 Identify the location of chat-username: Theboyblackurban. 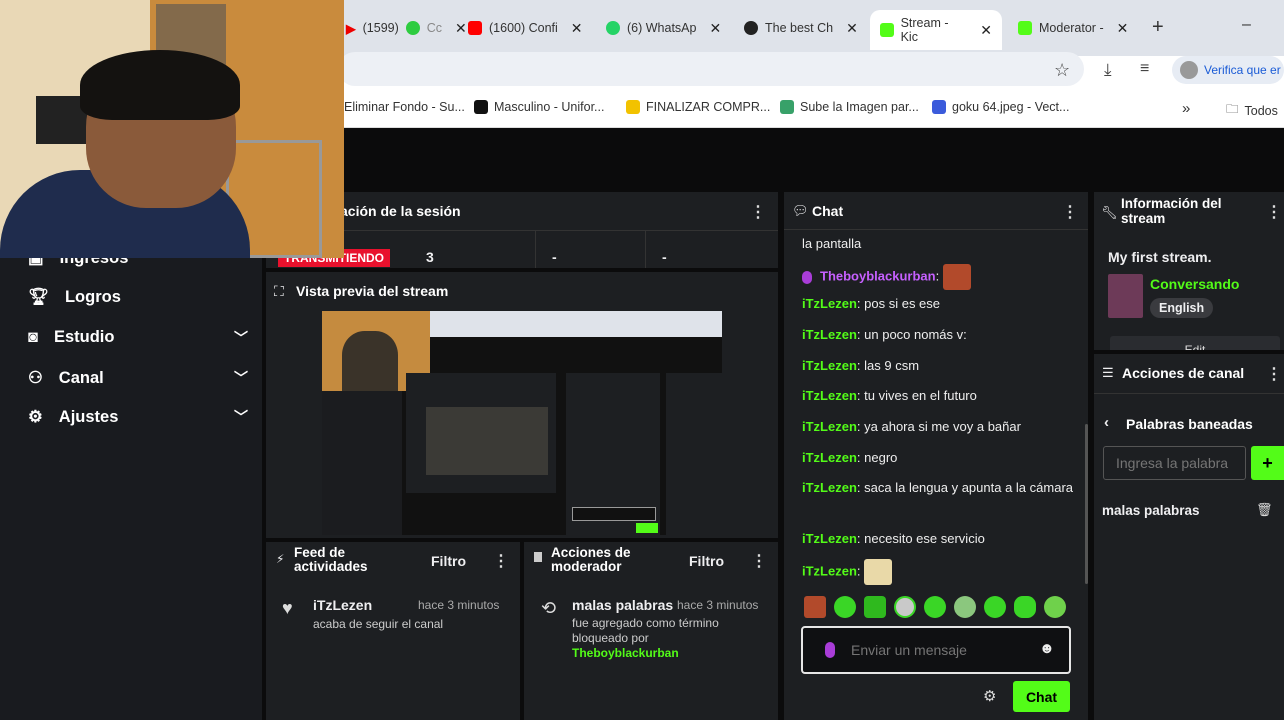
(878, 275).